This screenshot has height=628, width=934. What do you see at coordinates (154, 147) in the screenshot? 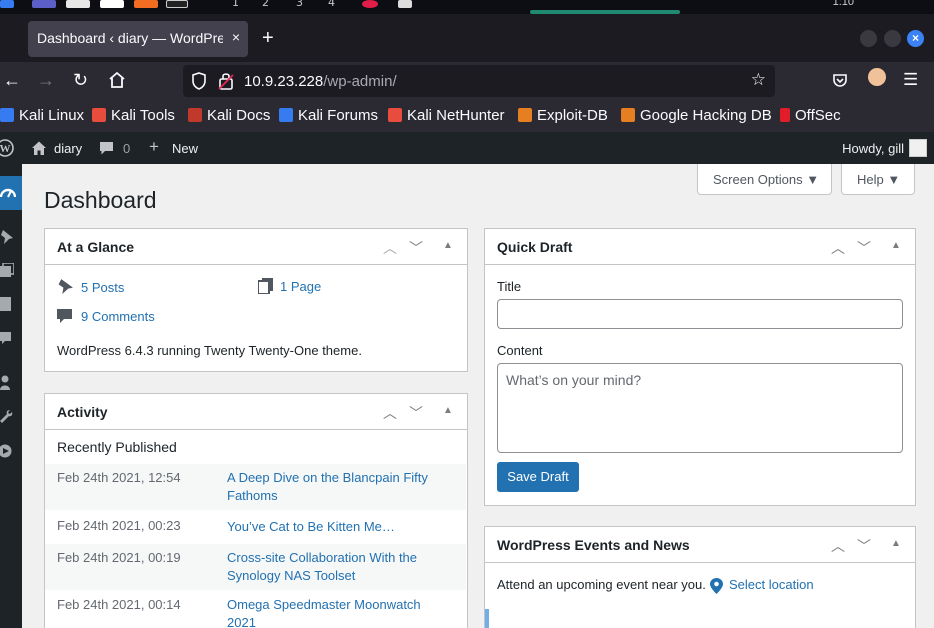
I see `plus-icon: +` at bounding box center [154, 147].